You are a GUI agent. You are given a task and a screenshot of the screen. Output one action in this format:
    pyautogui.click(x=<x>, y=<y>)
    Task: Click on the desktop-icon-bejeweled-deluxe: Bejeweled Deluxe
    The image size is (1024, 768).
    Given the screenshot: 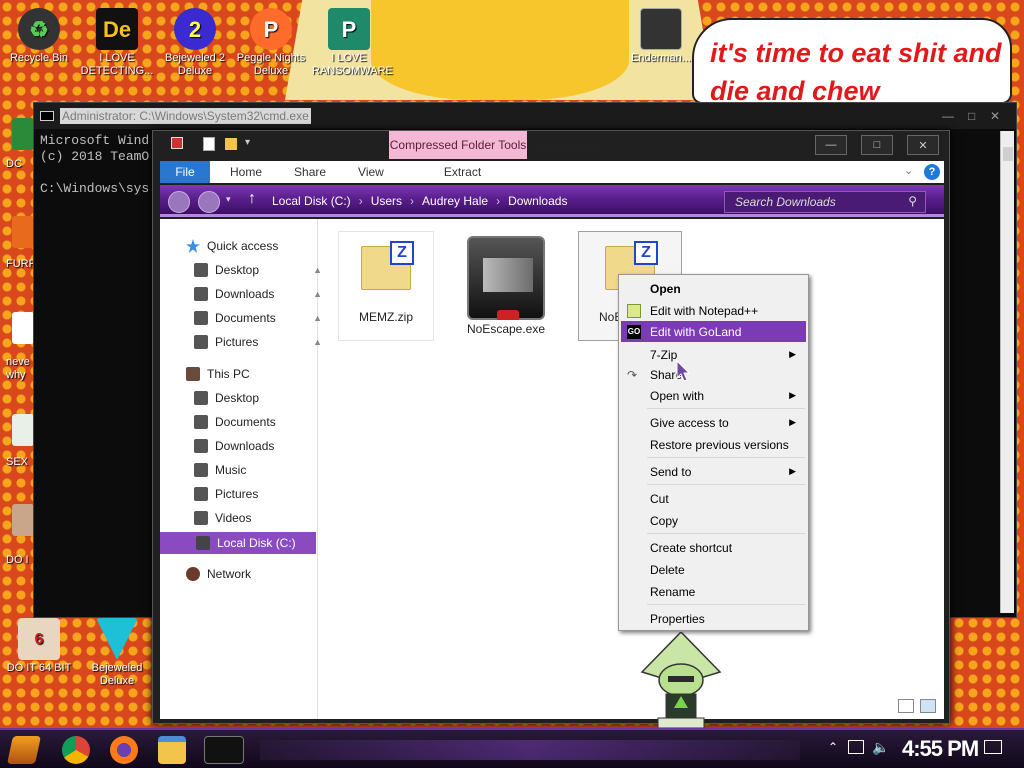 What is the action you would take?
    pyautogui.click(x=117, y=653)
    